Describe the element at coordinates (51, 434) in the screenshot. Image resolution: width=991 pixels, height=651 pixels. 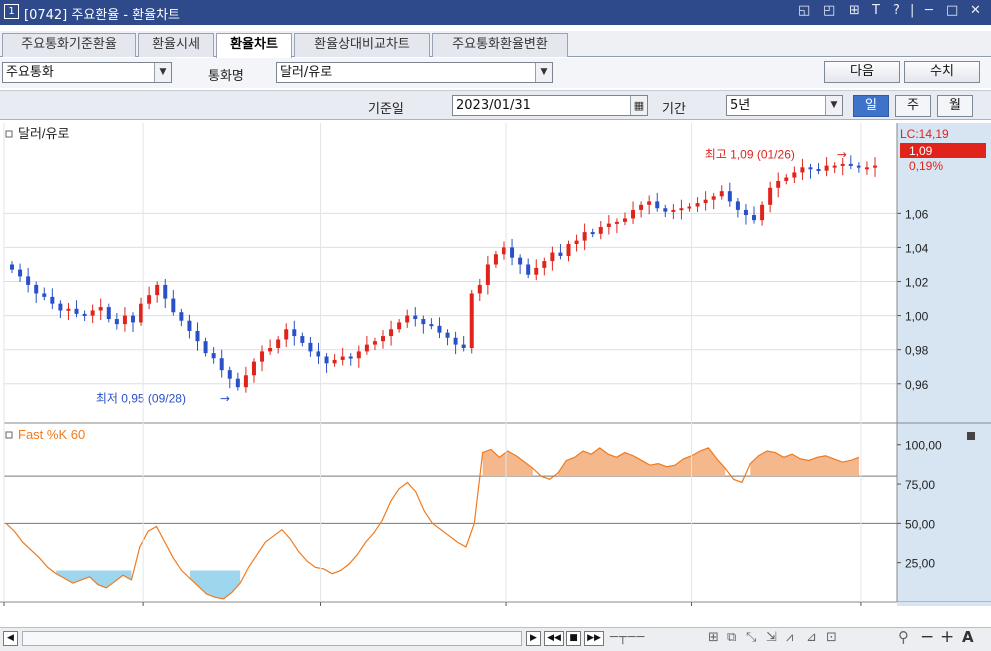
I see `k-panel-title: Fast %K 60` at that location.